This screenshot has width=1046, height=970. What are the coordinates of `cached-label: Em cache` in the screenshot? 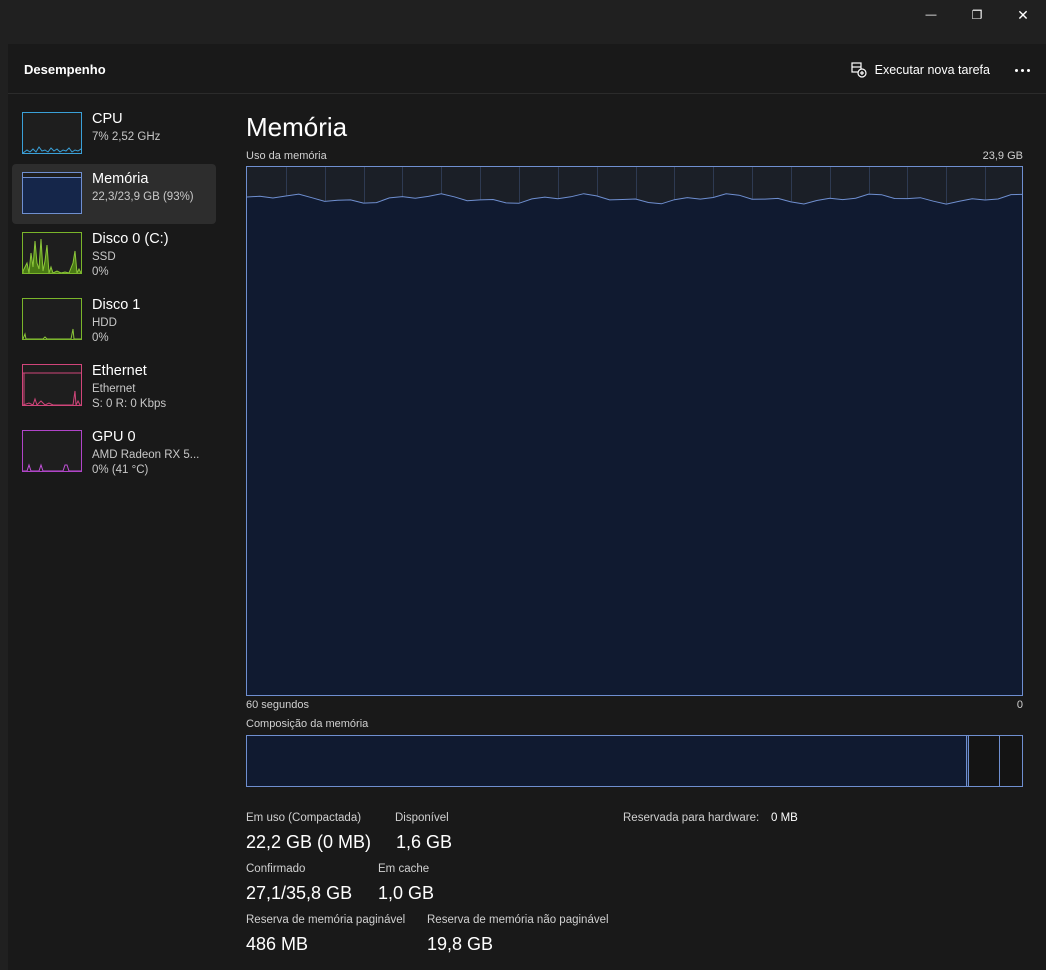 It's located at (404, 869).